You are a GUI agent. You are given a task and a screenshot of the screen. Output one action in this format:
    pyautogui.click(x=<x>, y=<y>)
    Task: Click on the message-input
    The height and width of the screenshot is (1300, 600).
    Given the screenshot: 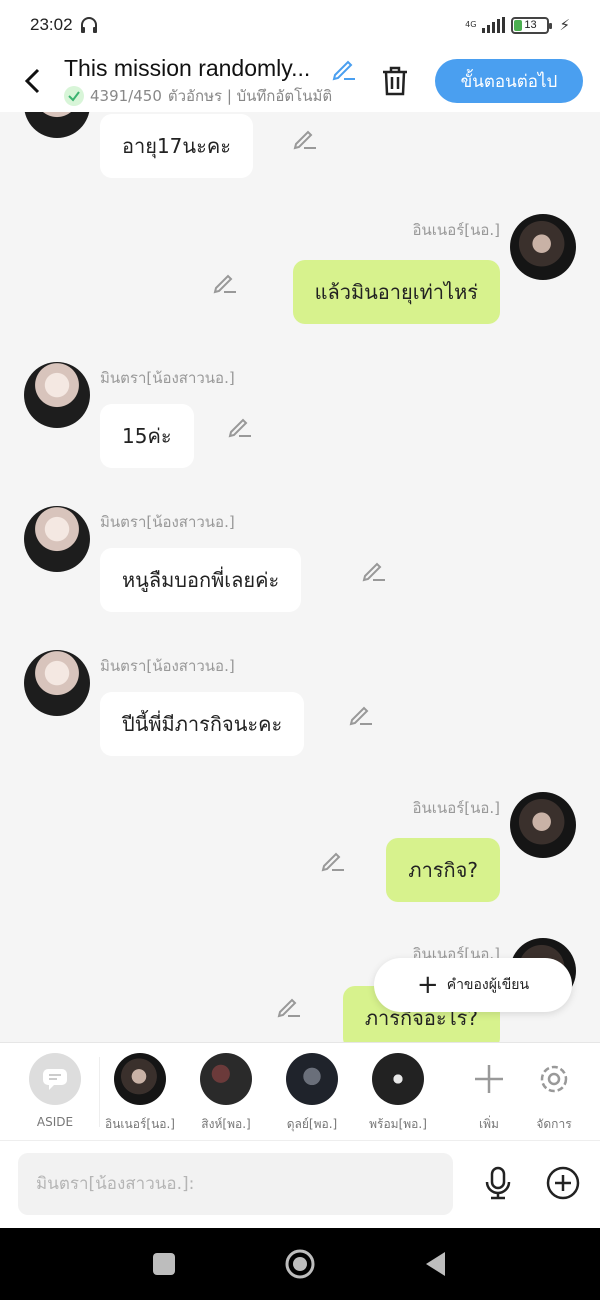 What is the action you would take?
    pyautogui.click(x=235, y=1184)
    